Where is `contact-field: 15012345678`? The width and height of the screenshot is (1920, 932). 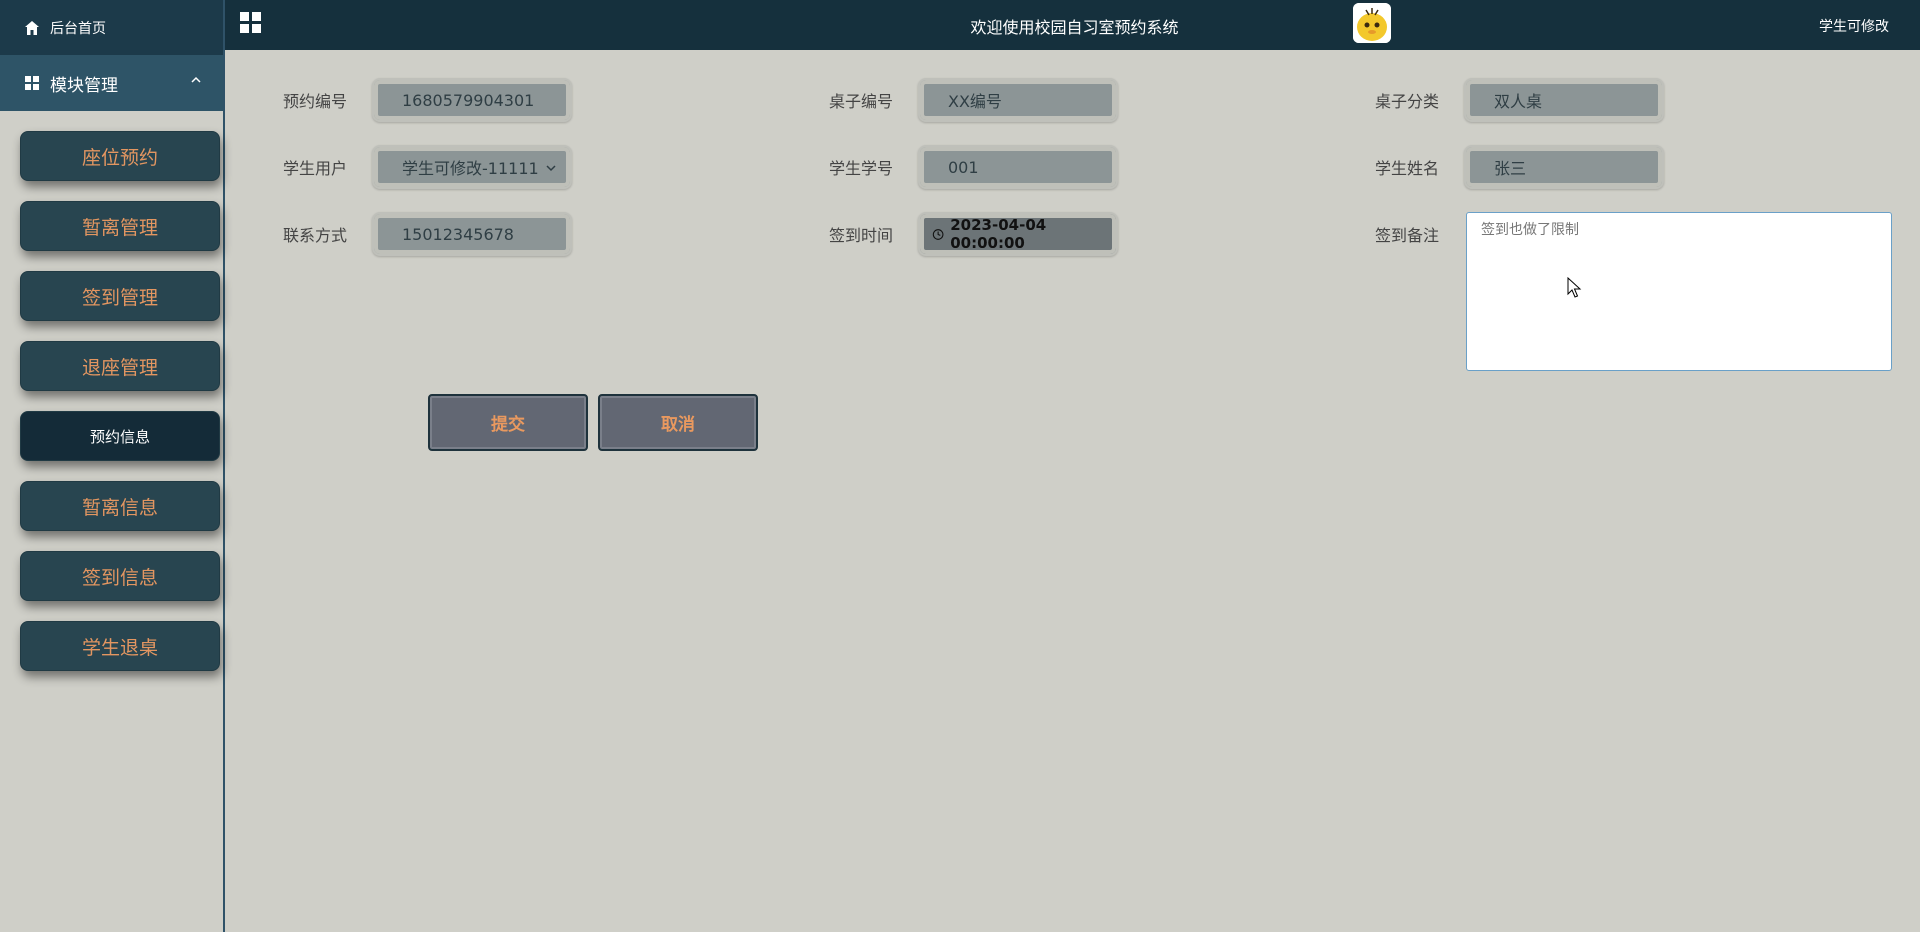
contact-field: 15012345678 is located at coordinates (472, 234).